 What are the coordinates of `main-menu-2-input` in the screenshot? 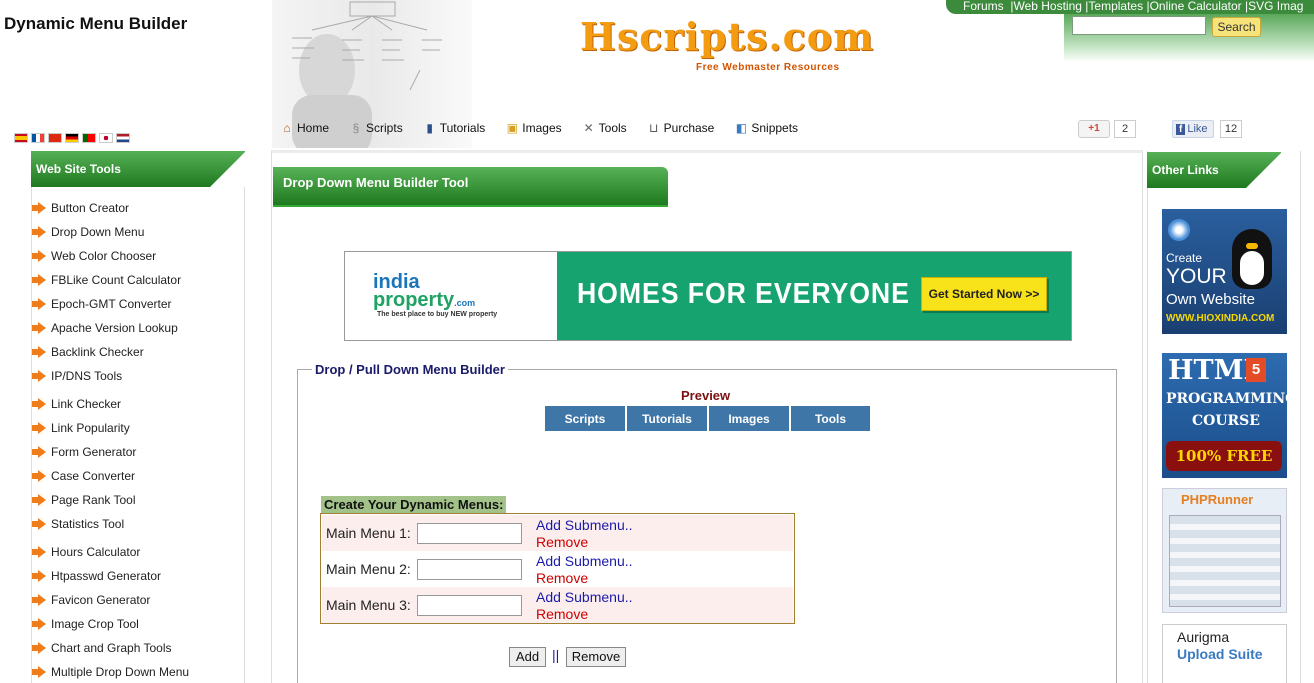 It's located at (469, 569).